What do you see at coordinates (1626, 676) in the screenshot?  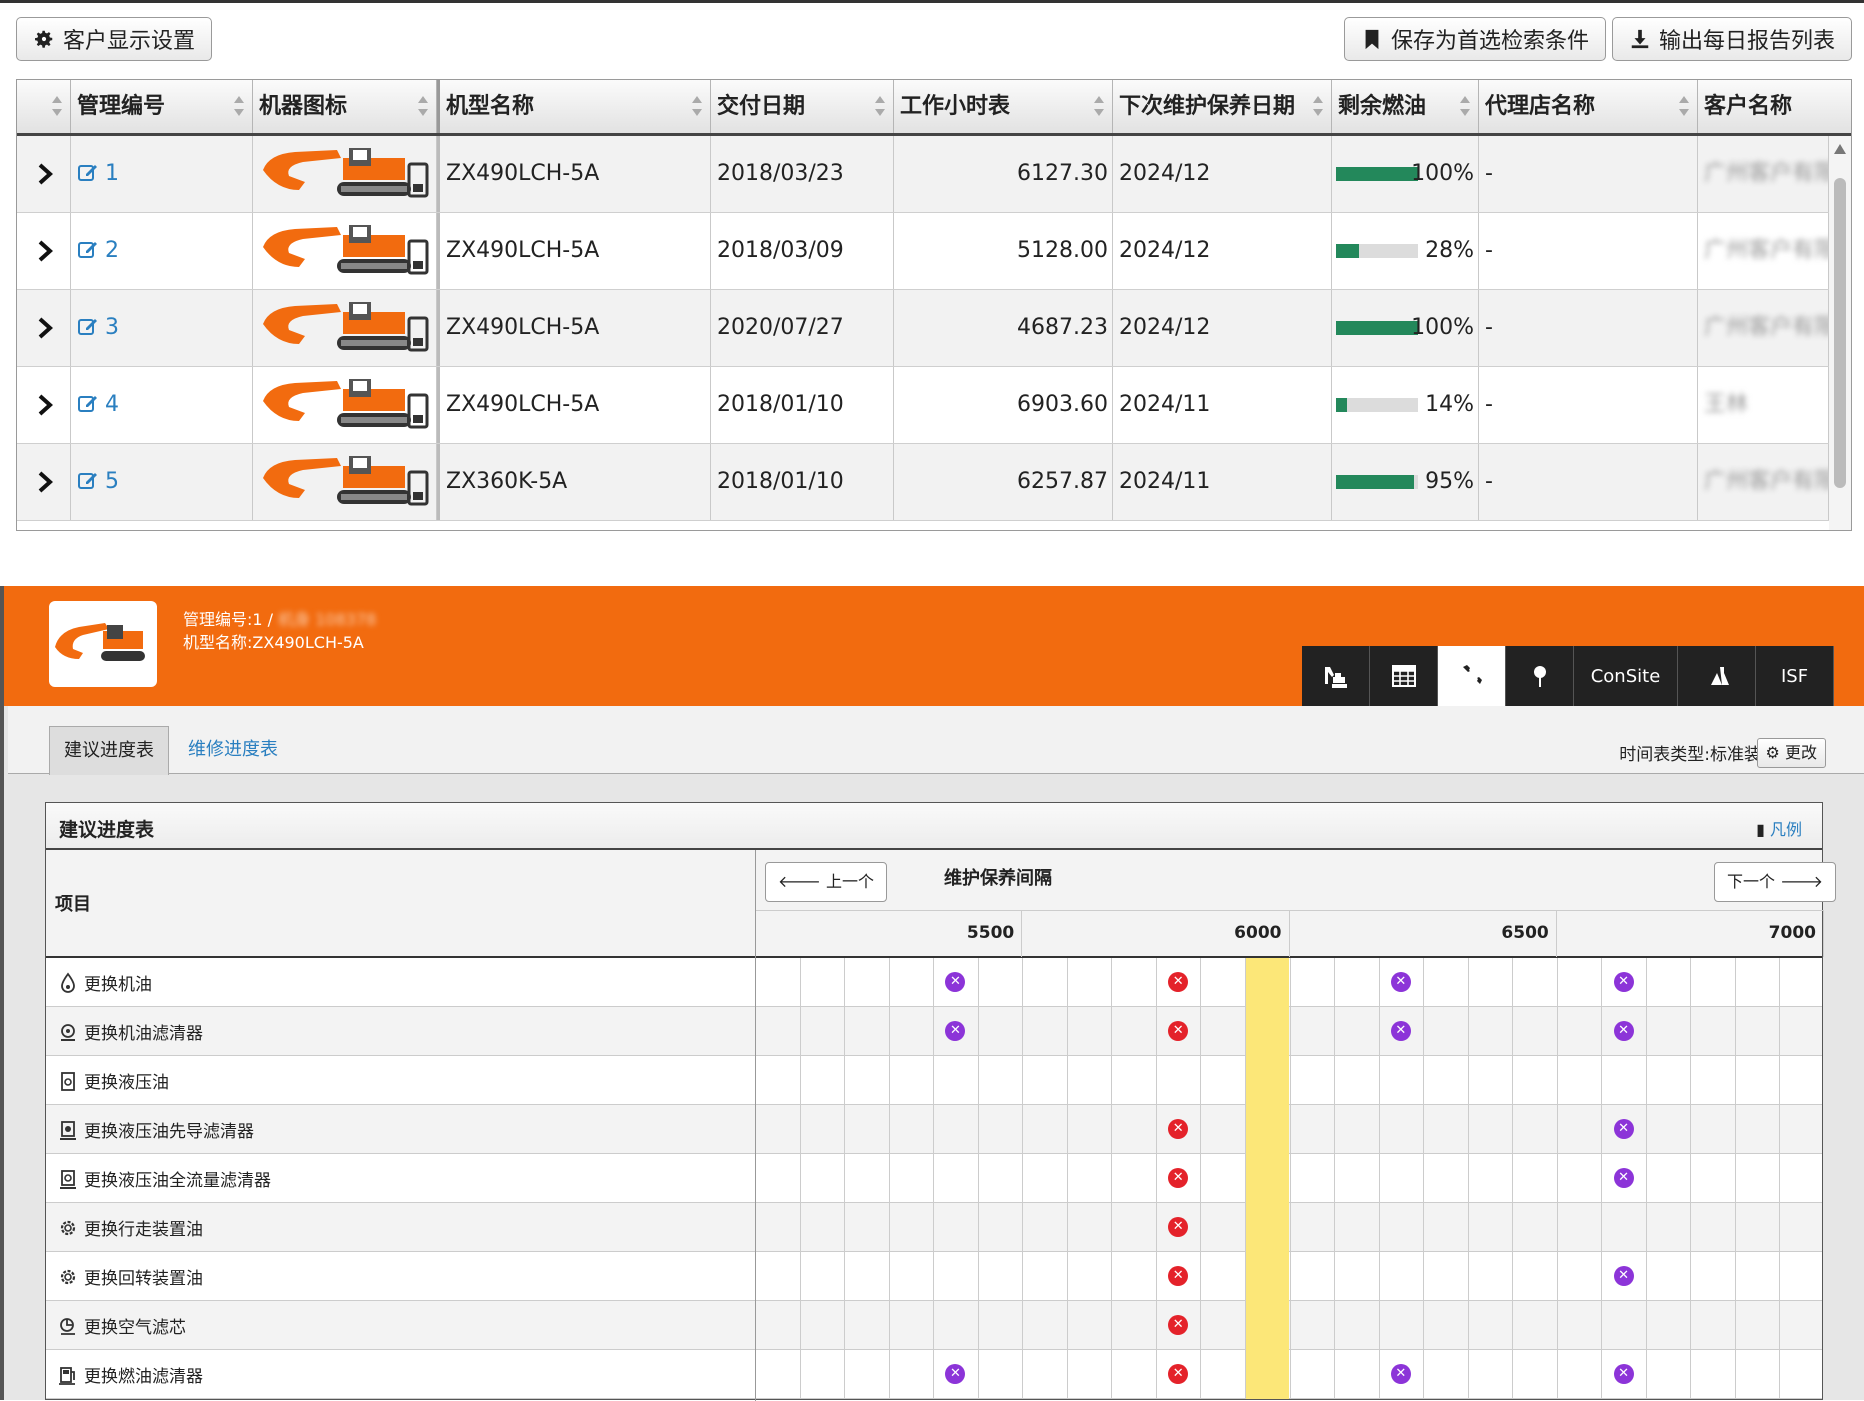 I see `tab-consite: ConSite` at bounding box center [1626, 676].